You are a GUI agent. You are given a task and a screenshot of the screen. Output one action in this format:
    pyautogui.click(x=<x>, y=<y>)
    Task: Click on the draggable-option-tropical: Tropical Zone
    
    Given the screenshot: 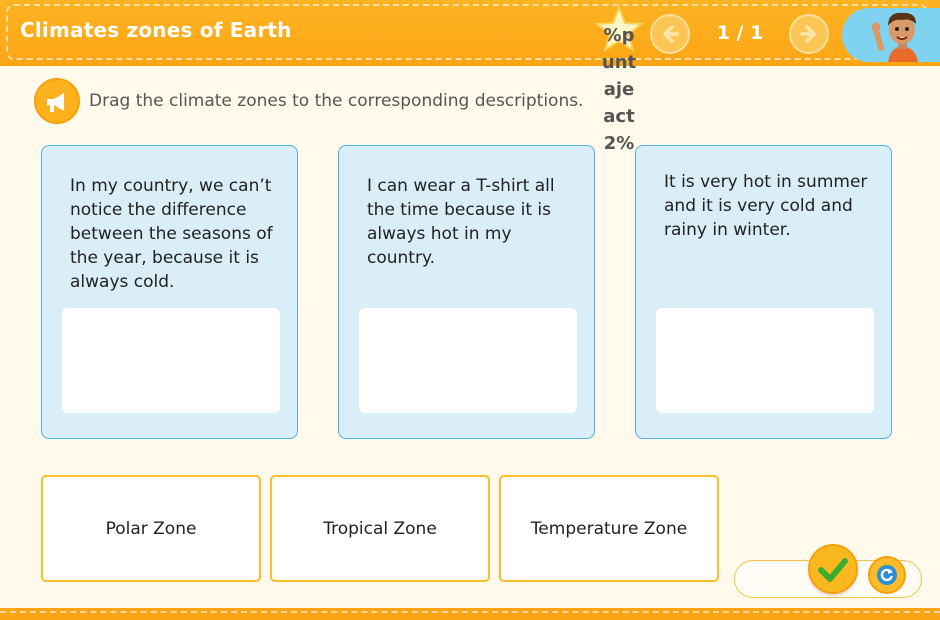 What is the action you would take?
    pyautogui.click(x=380, y=528)
    